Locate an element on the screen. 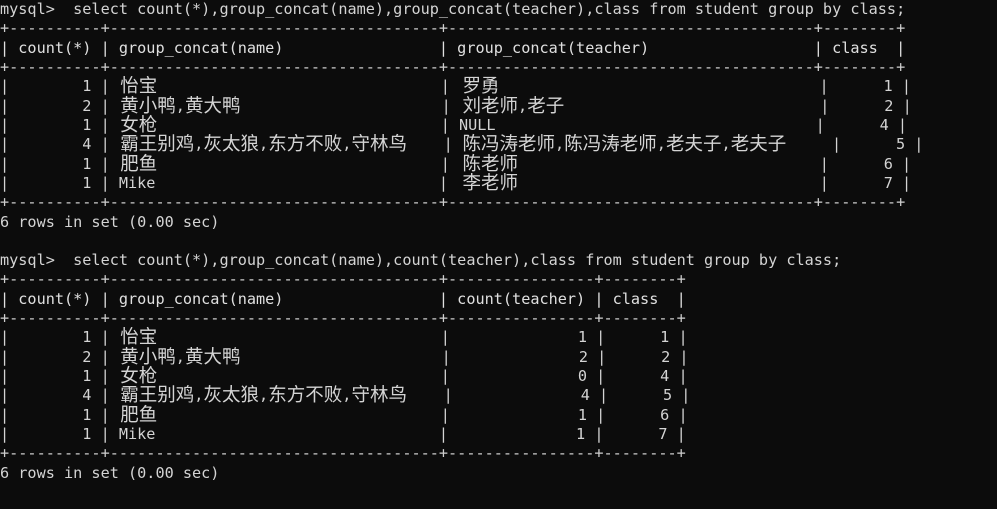 Image resolution: width=997 pixels, height=509 pixels. ascii-text: | 5 | is located at coordinates (855, 144).